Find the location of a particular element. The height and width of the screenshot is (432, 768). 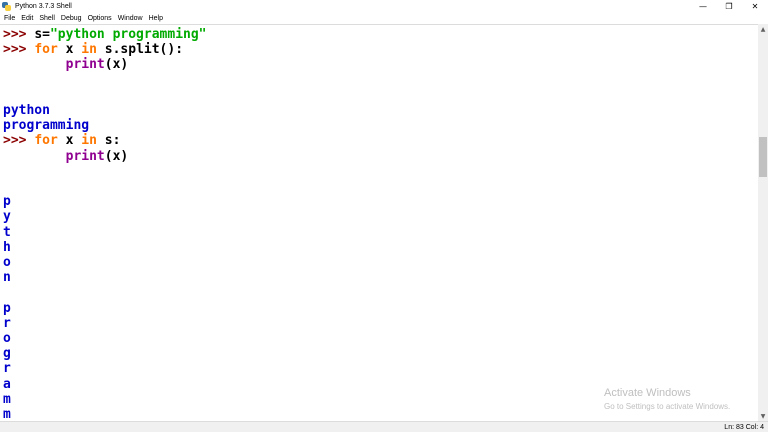

code-token: y is located at coordinates (7, 217).